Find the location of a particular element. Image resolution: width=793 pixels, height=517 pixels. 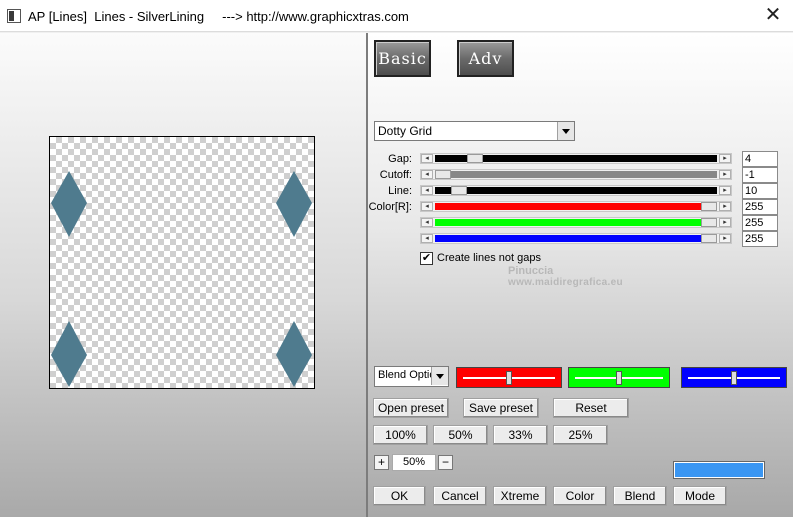

blend-red-swatch is located at coordinates (509, 377).